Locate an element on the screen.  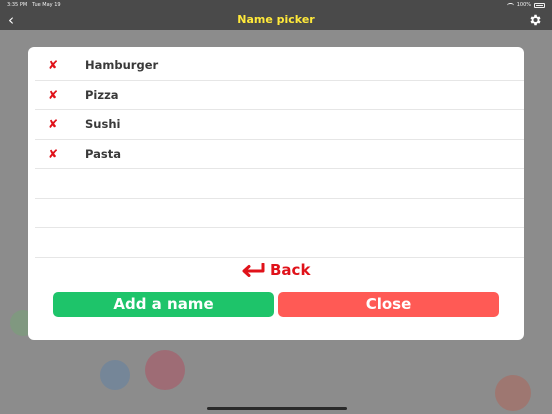
status-right: 100% is located at coordinates (525, 5).